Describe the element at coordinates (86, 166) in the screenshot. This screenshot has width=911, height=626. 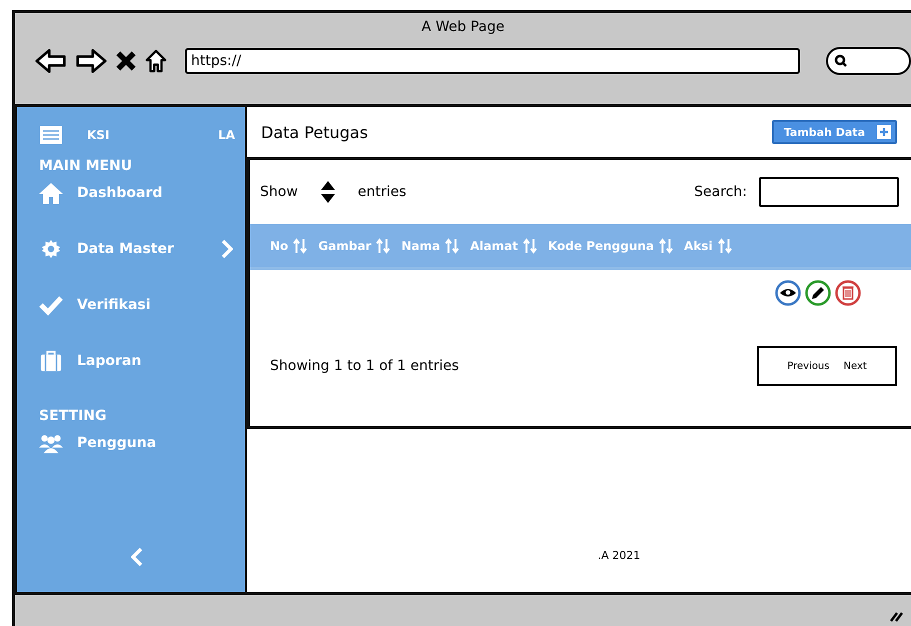
I see `section-heading: MAIN MENU` at that location.